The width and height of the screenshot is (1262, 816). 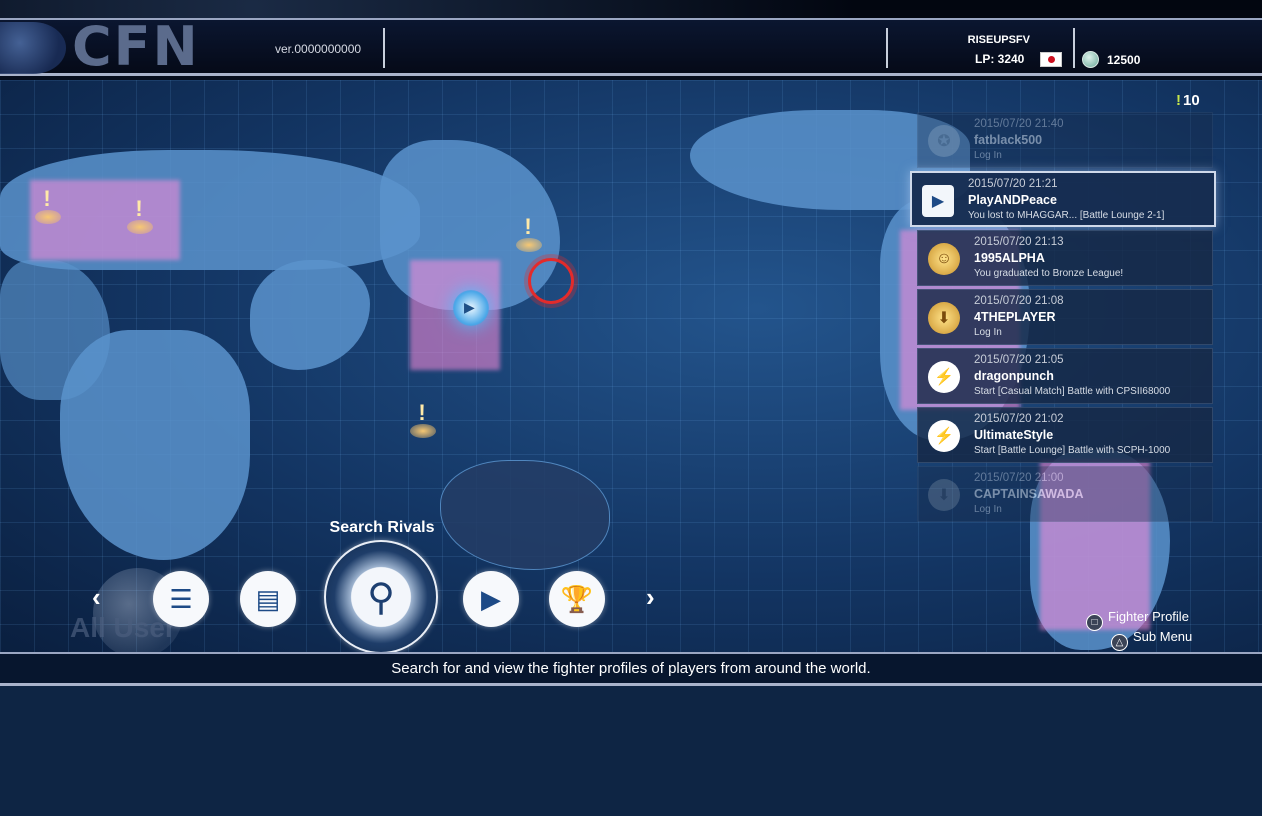 What do you see at coordinates (998, 40) in the screenshot?
I see `username: RISEUPSFV` at bounding box center [998, 40].